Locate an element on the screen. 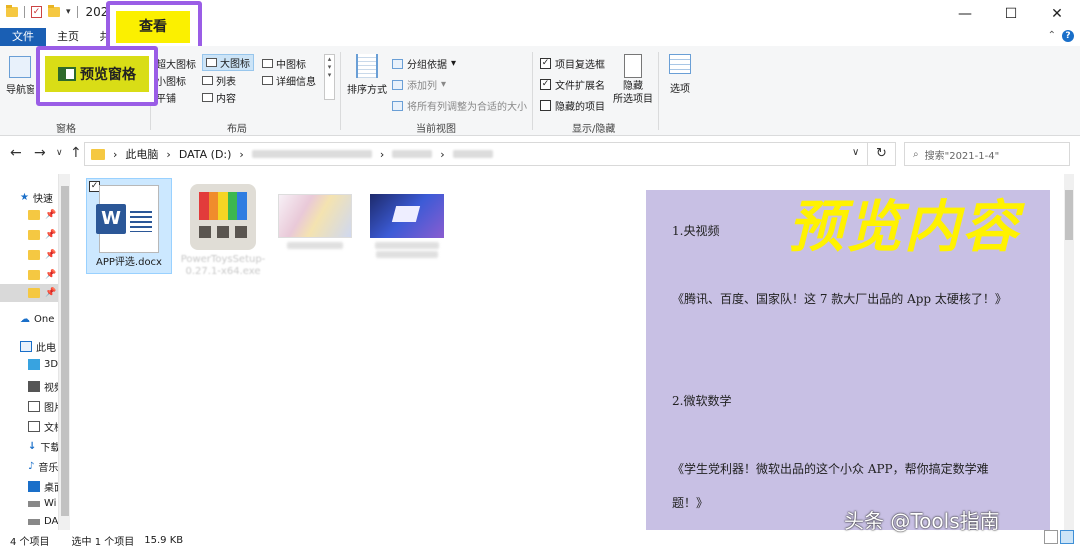 The width and height of the screenshot is (1080, 550). layout-list: 列表 is located at coordinates (219, 80).